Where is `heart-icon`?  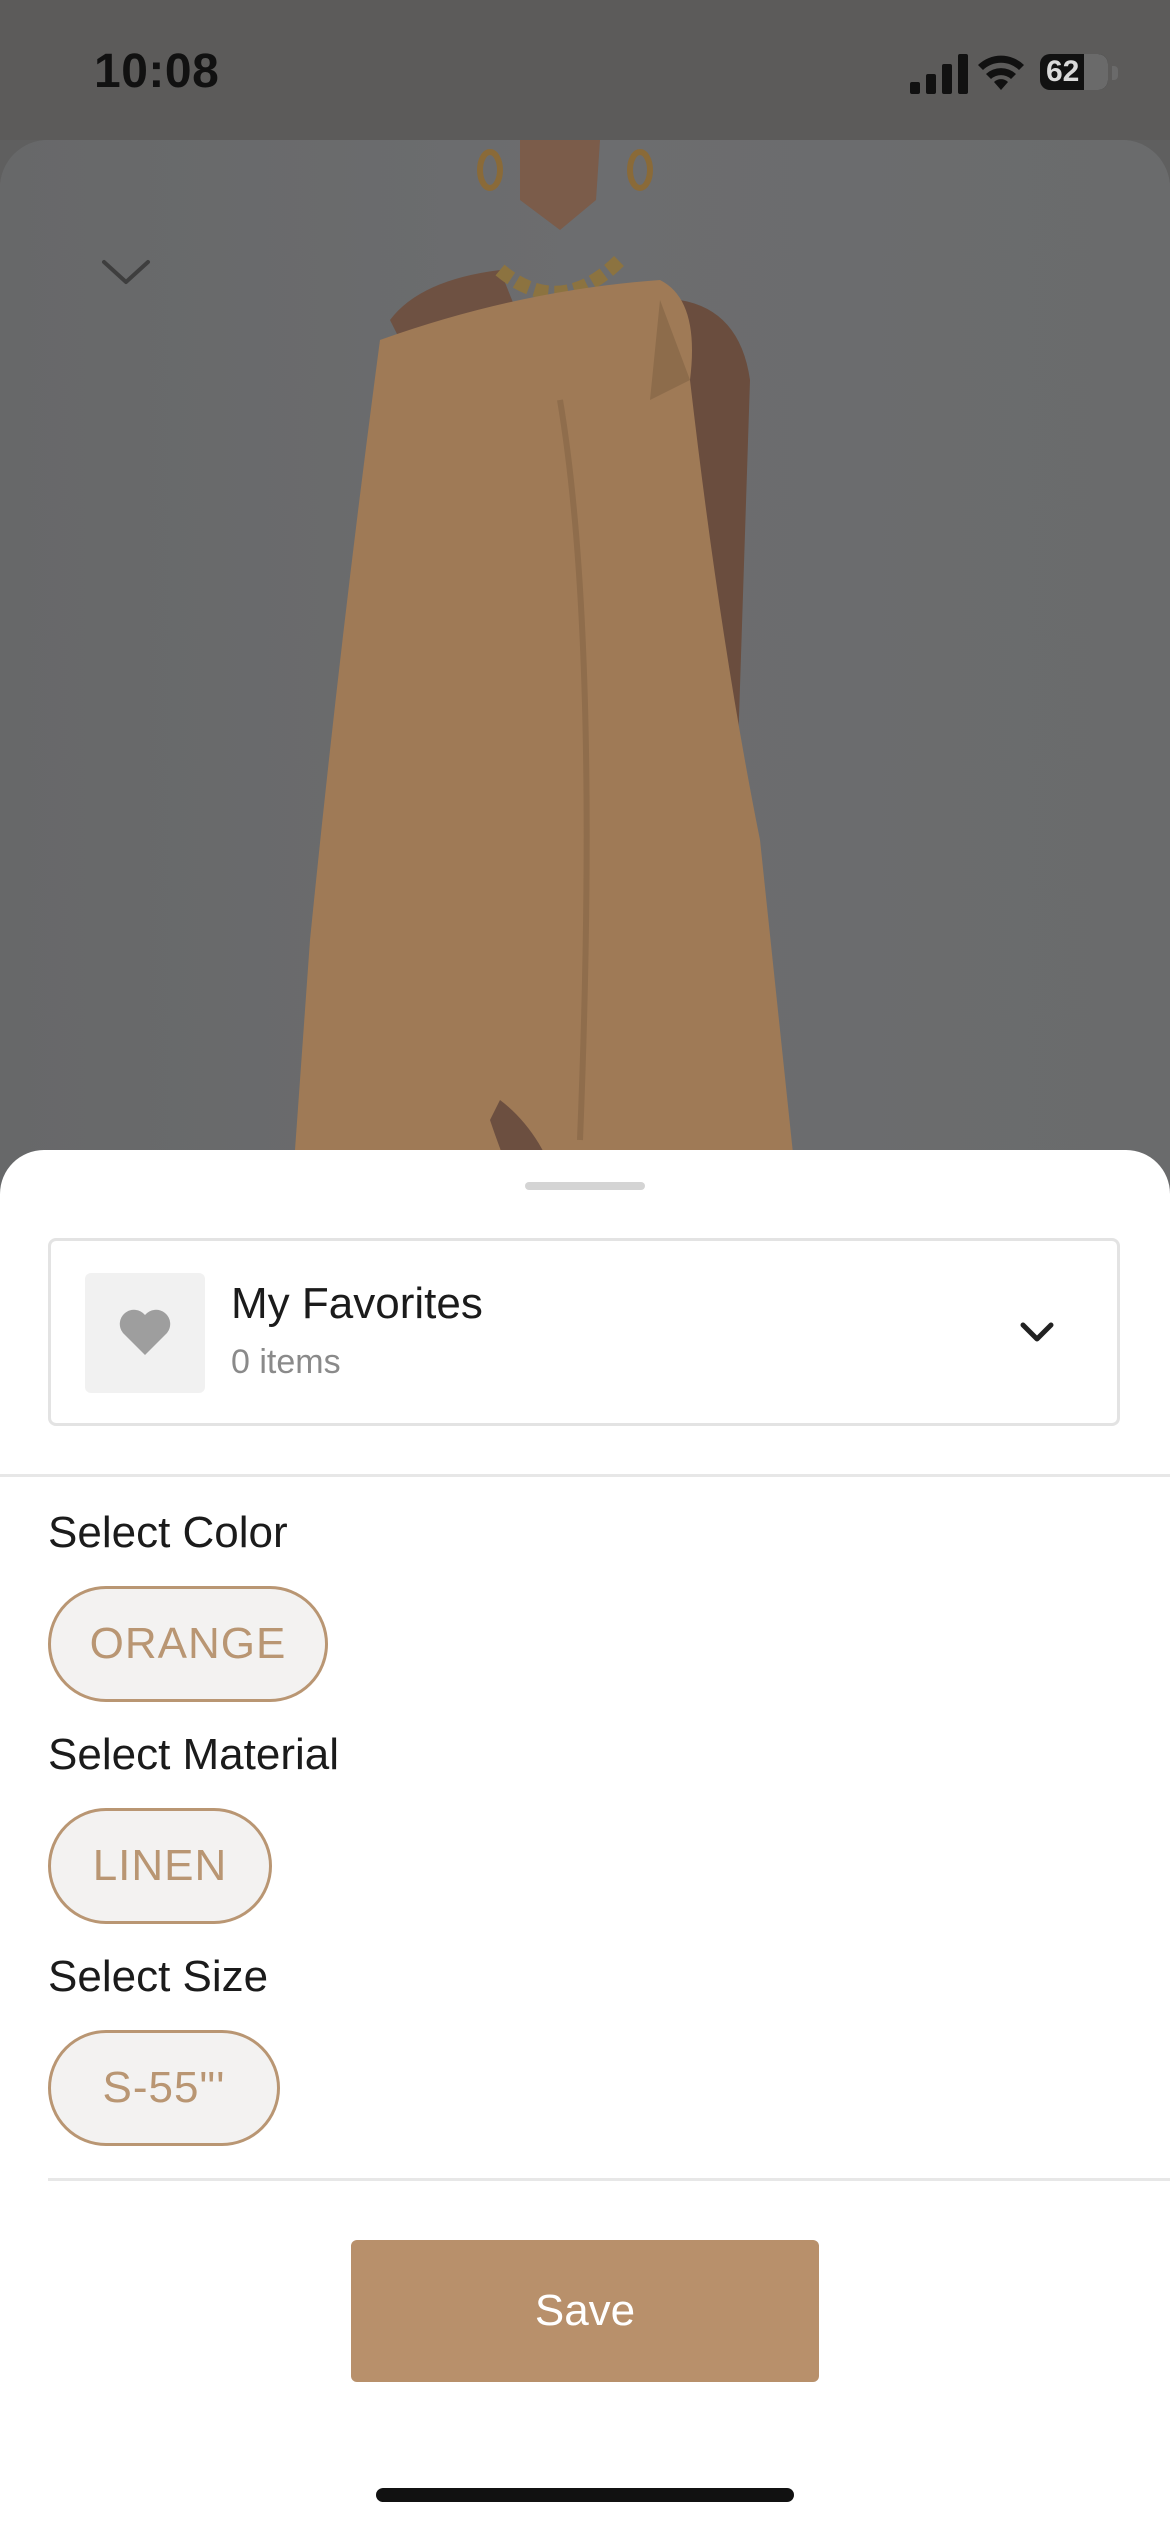
heart-icon is located at coordinates (145, 1332).